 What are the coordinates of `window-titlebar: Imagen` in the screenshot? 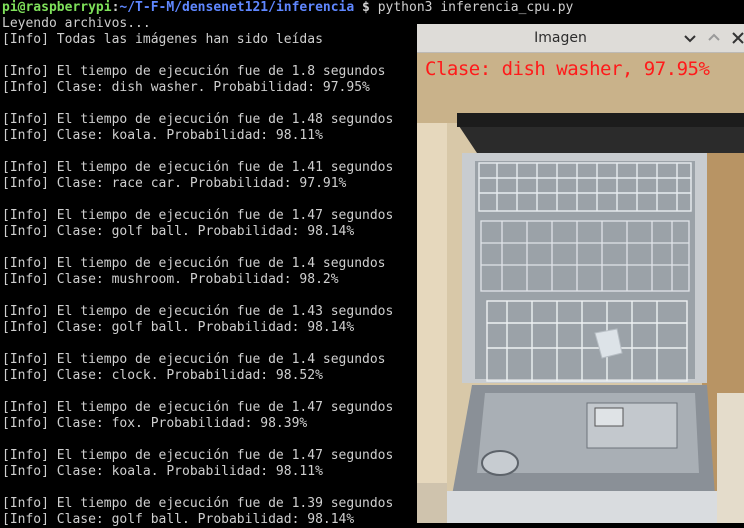 It's located at (580, 38).